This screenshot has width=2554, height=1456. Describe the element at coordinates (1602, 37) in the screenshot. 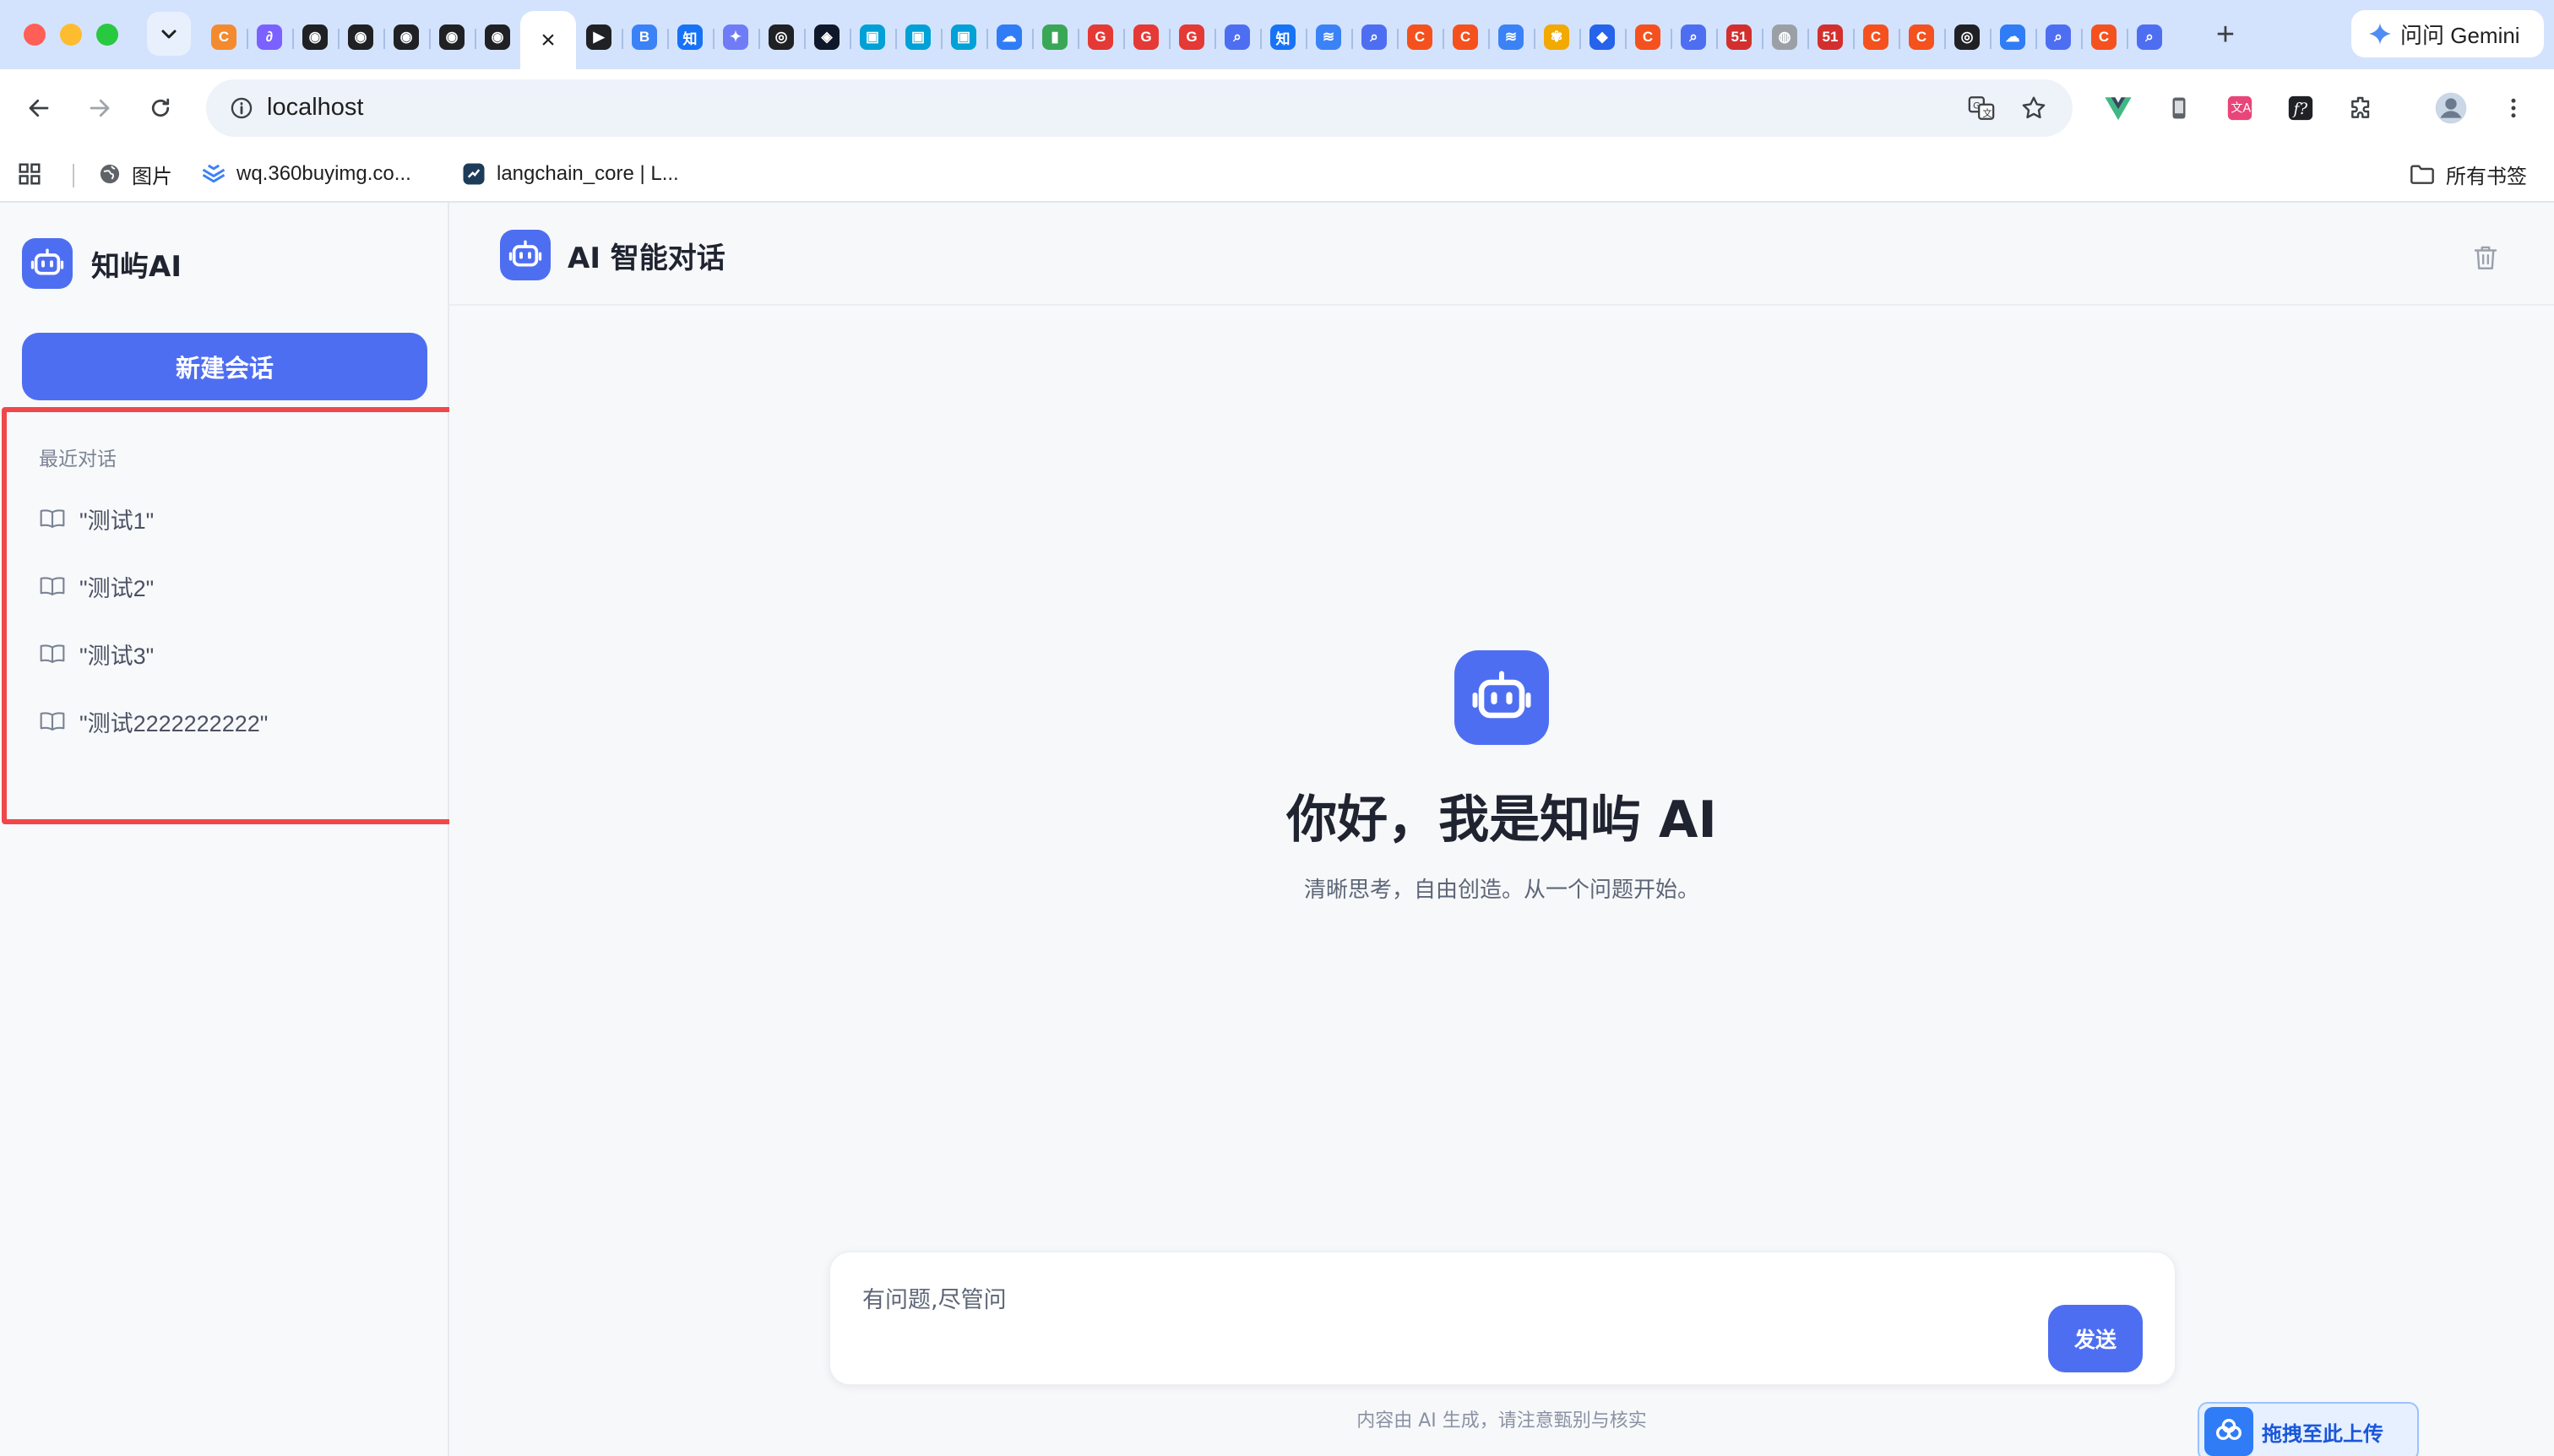

I see `tab-item: ◆` at that location.